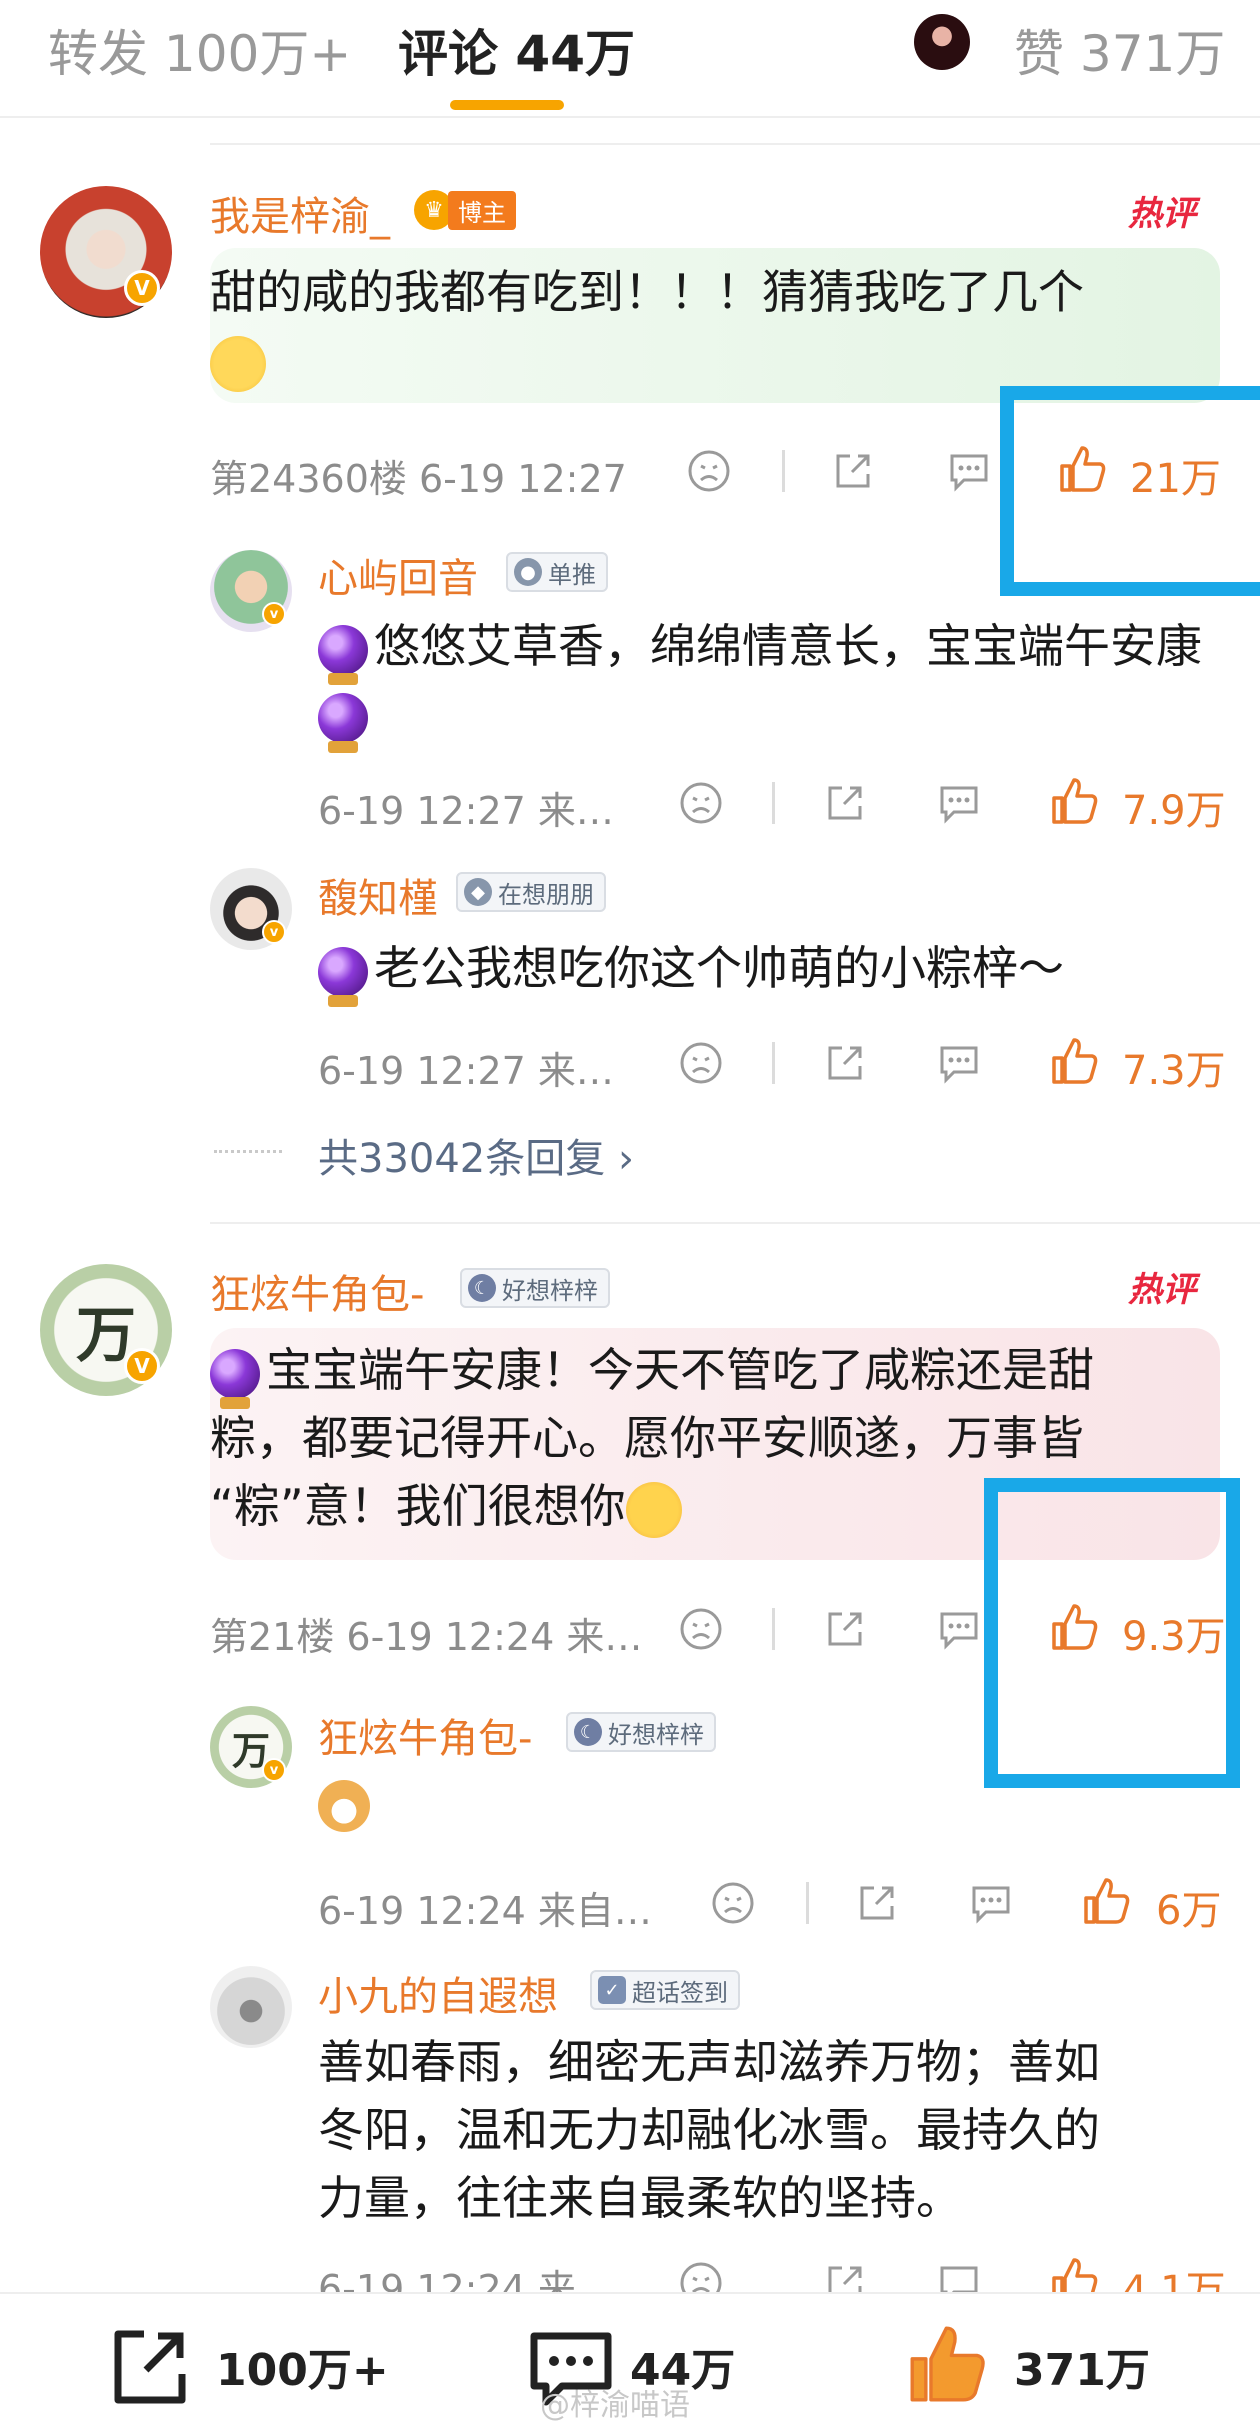 Image resolution: width=1260 pixels, height=2424 pixels. What do you see at coordinates (630, 2358) in the screenshot?
I see `bottom-action-bar: 100万+ 44万 @梓渝喵语 371万` at bounding box center [630, 2358].